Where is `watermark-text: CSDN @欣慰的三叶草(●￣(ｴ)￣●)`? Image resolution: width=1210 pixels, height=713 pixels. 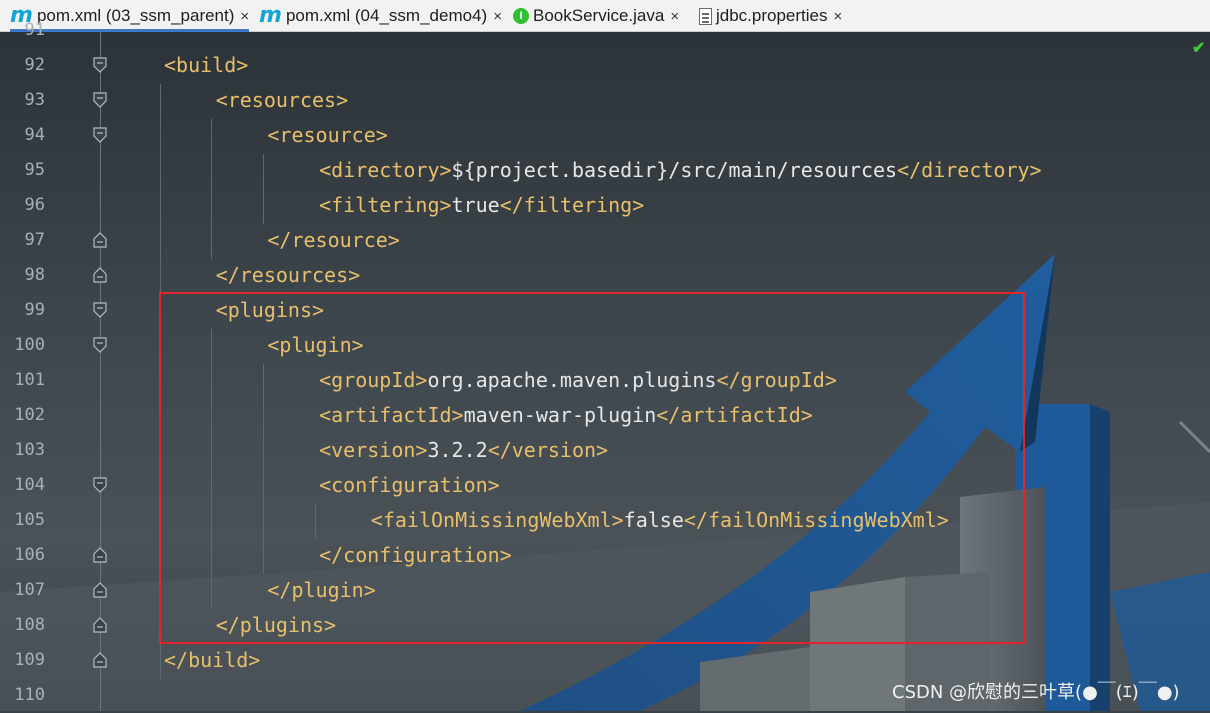
watermark-text: CSDN @欣慰的三叶草(●￣(ｴ)￣●) is located at coordinates (1036, 692).